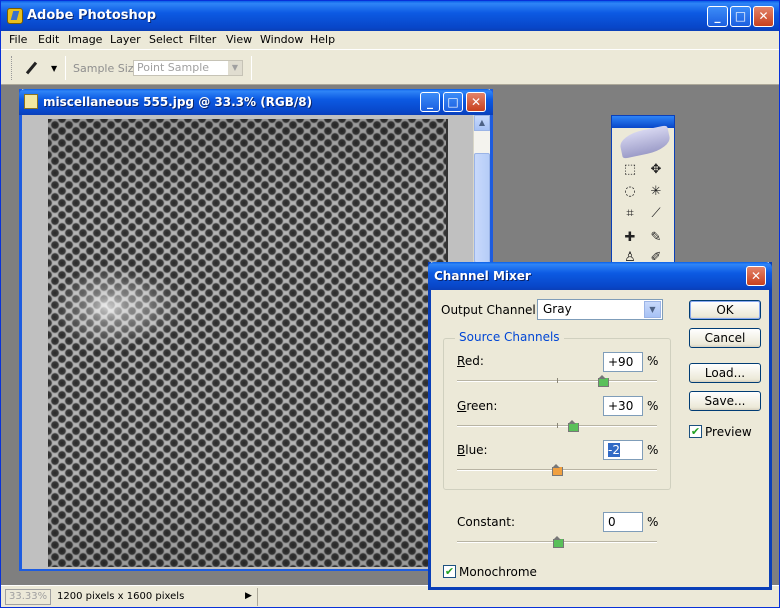 This screenshot has height=608, width=780. I want to click on doc-close-button: ✕, so click(476, 102).